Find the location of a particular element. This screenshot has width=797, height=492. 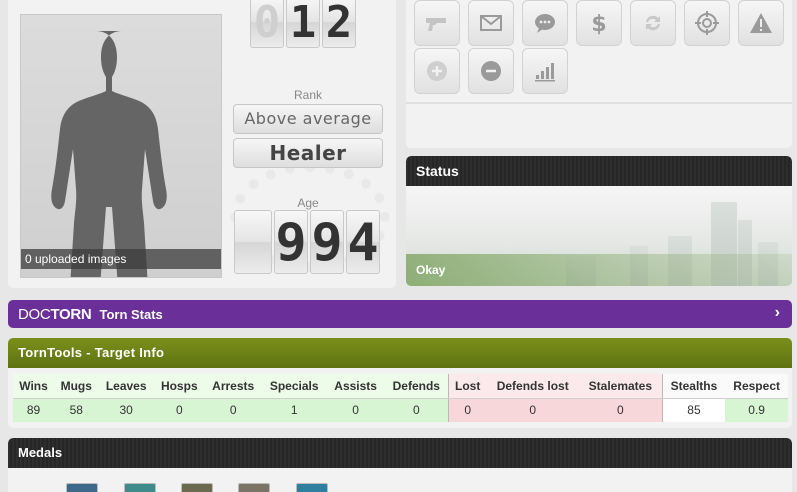

personal-stats-button is located at coordinates (545, 71).